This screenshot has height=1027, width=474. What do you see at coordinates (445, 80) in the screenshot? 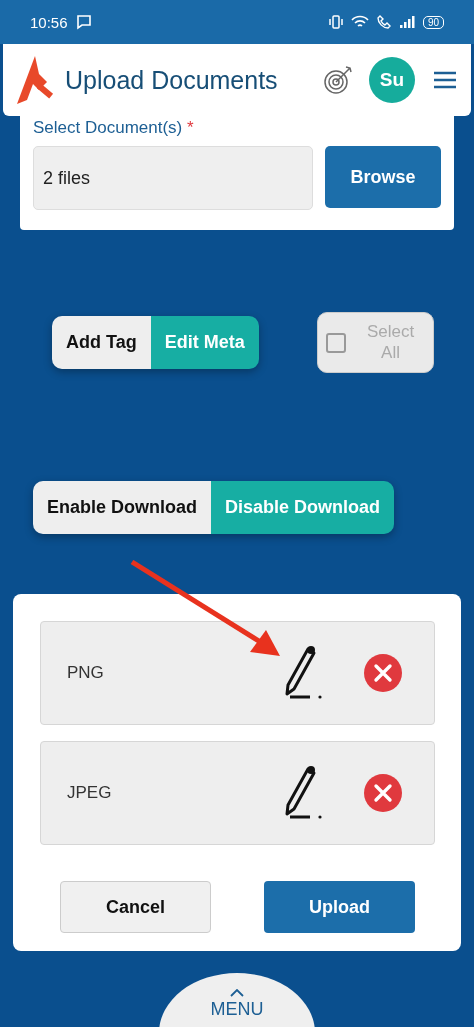
I see `menu-icon` at bounding box center [445, 80].